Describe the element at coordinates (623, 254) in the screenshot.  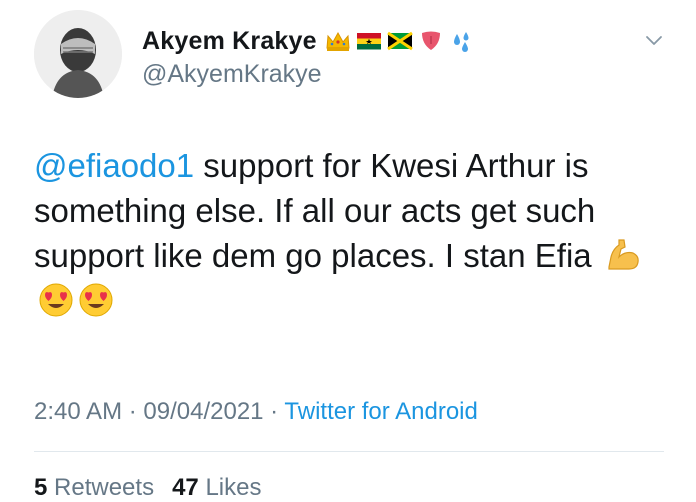
I see `flexed-biceps-emoji-icon` at that location.